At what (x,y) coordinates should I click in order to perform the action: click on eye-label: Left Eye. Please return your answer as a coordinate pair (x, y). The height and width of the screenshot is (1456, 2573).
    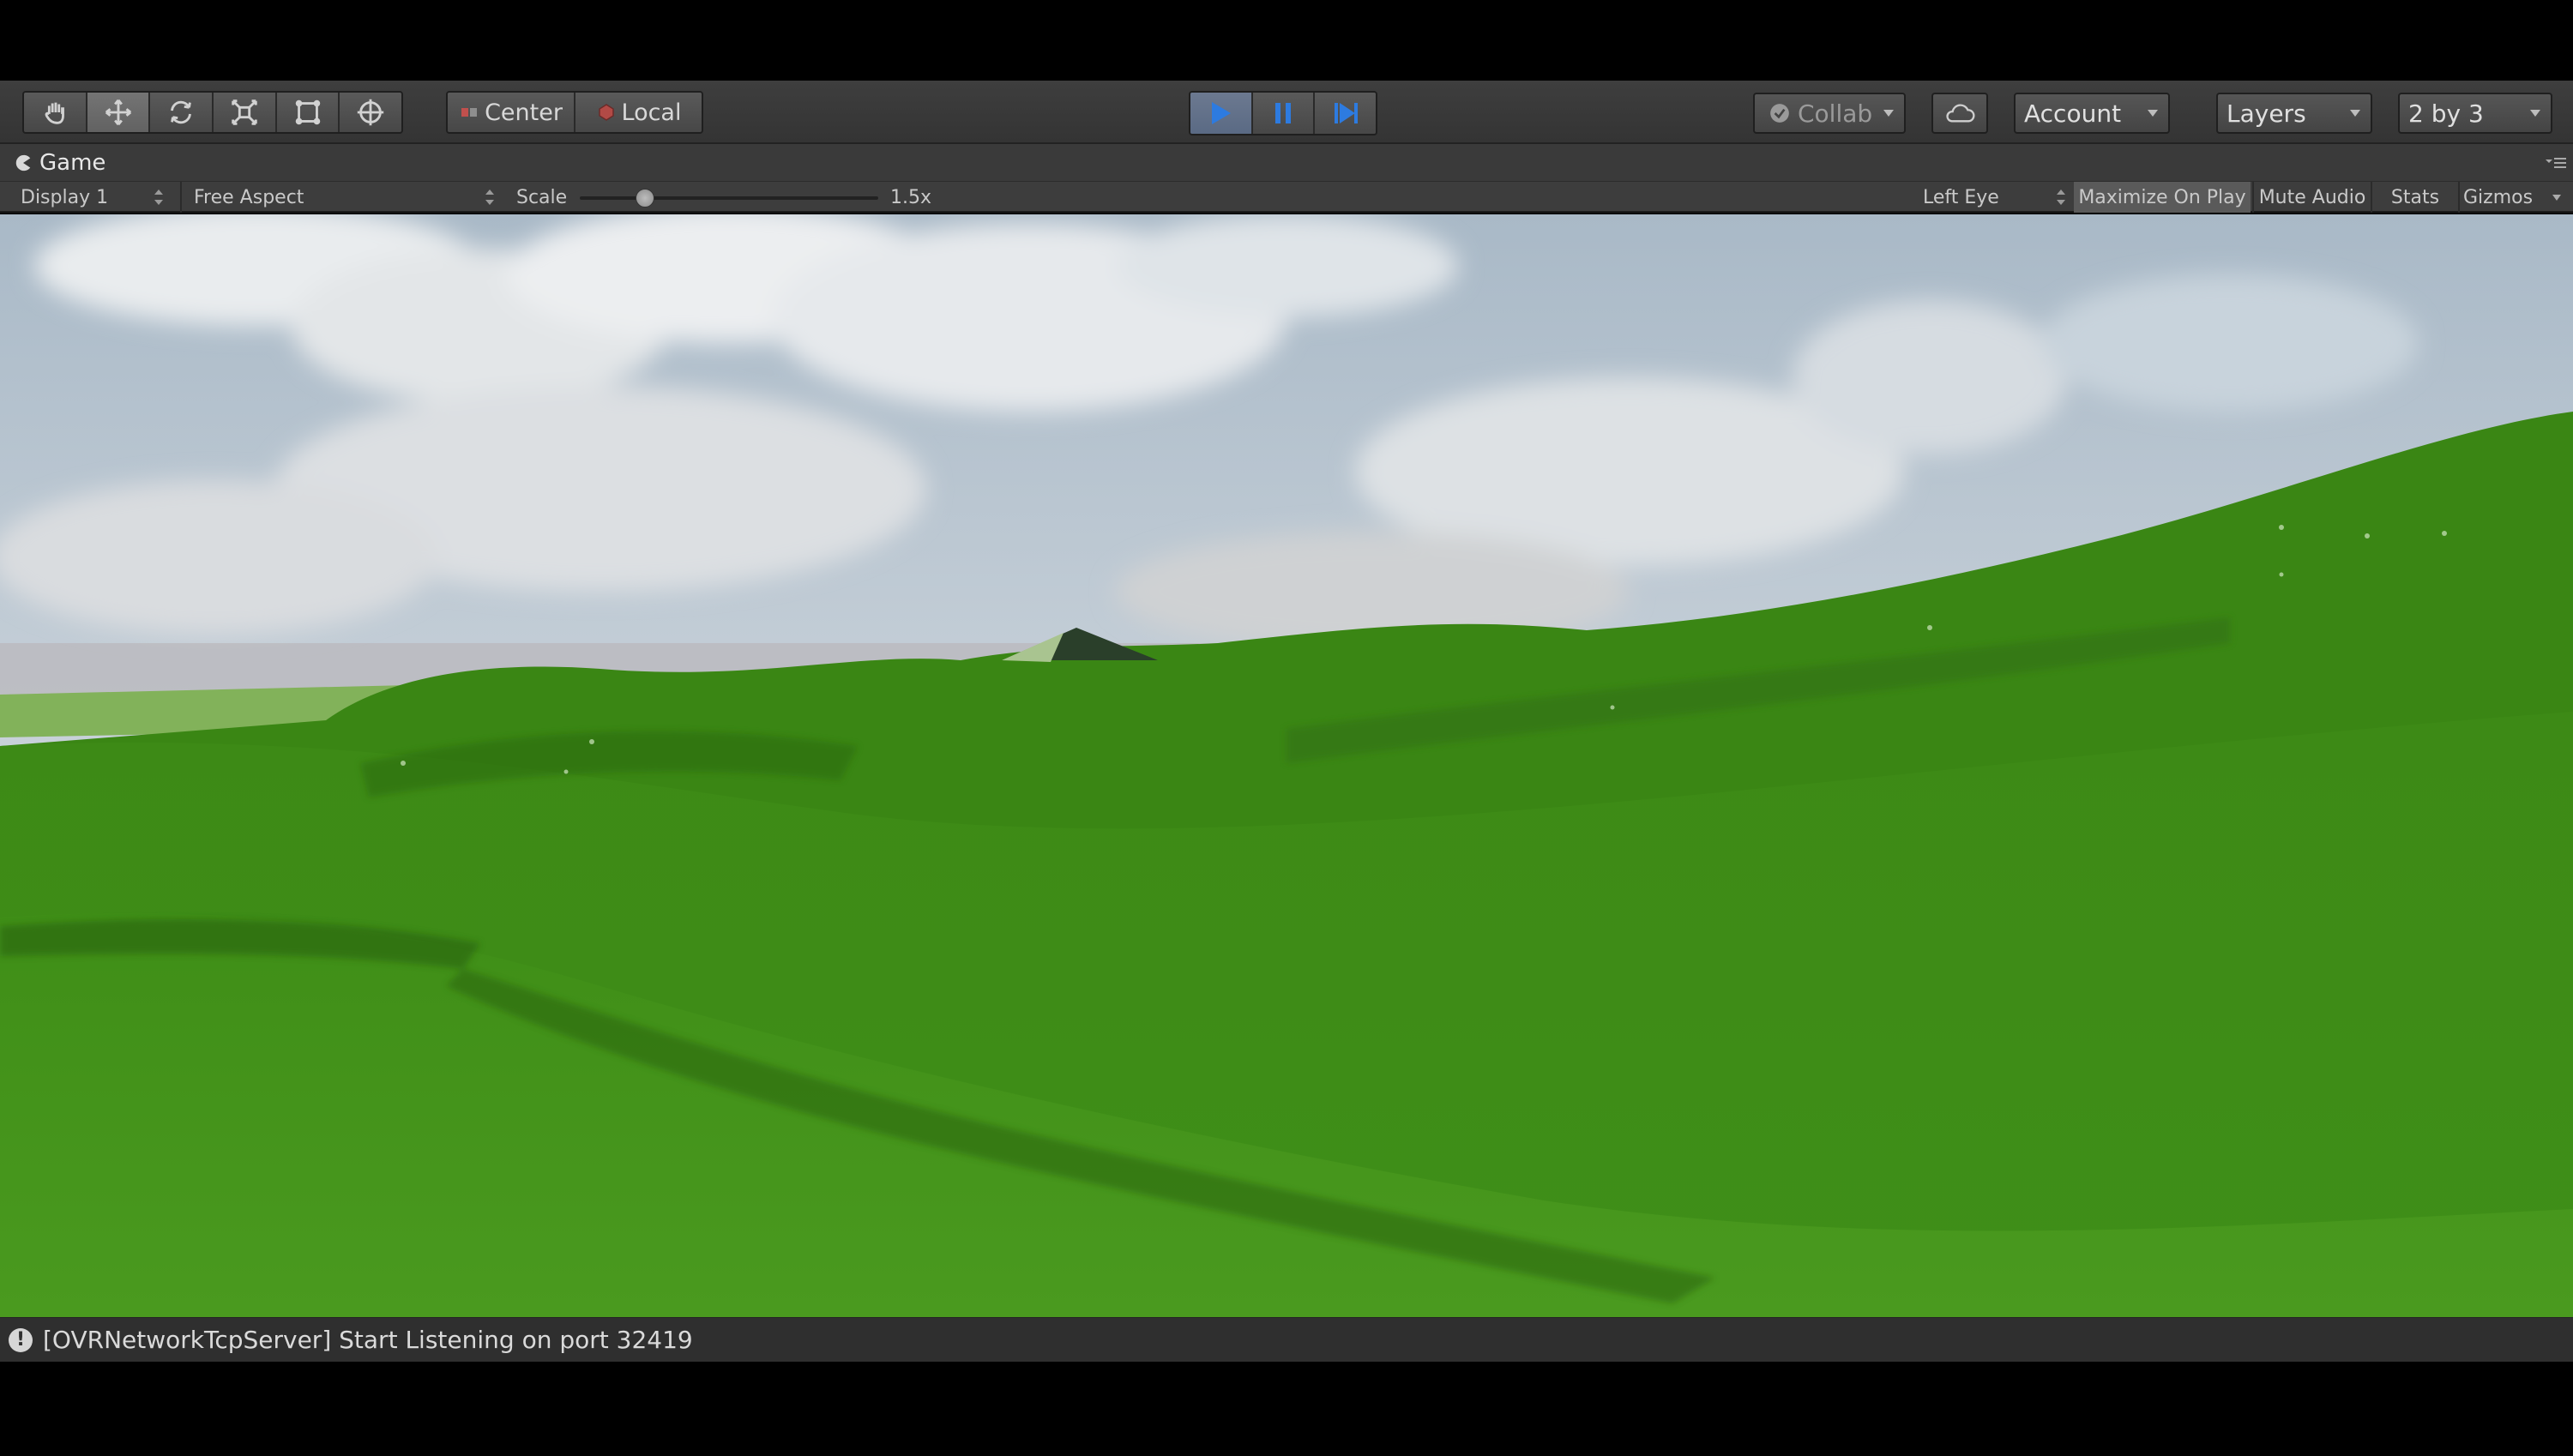
    Looking at the image, I should click on (1961, 197).